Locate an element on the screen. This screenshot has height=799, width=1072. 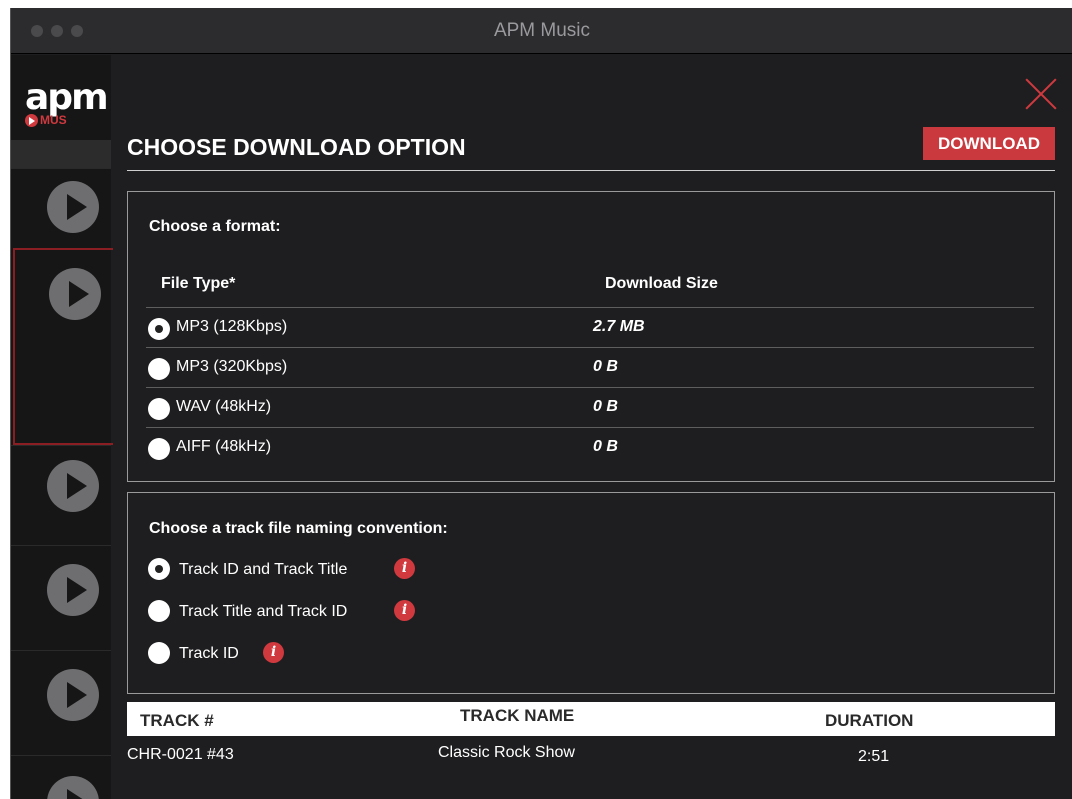
track-number-header: TRACK # is located at coordinates (177, 720).